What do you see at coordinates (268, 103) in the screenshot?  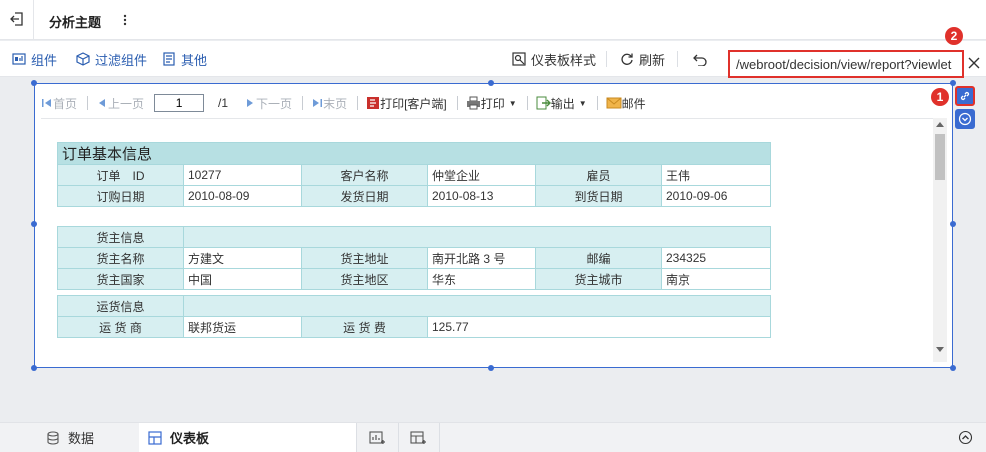 I see `next-page-button: 下一页` at bounding box center [268, 103].